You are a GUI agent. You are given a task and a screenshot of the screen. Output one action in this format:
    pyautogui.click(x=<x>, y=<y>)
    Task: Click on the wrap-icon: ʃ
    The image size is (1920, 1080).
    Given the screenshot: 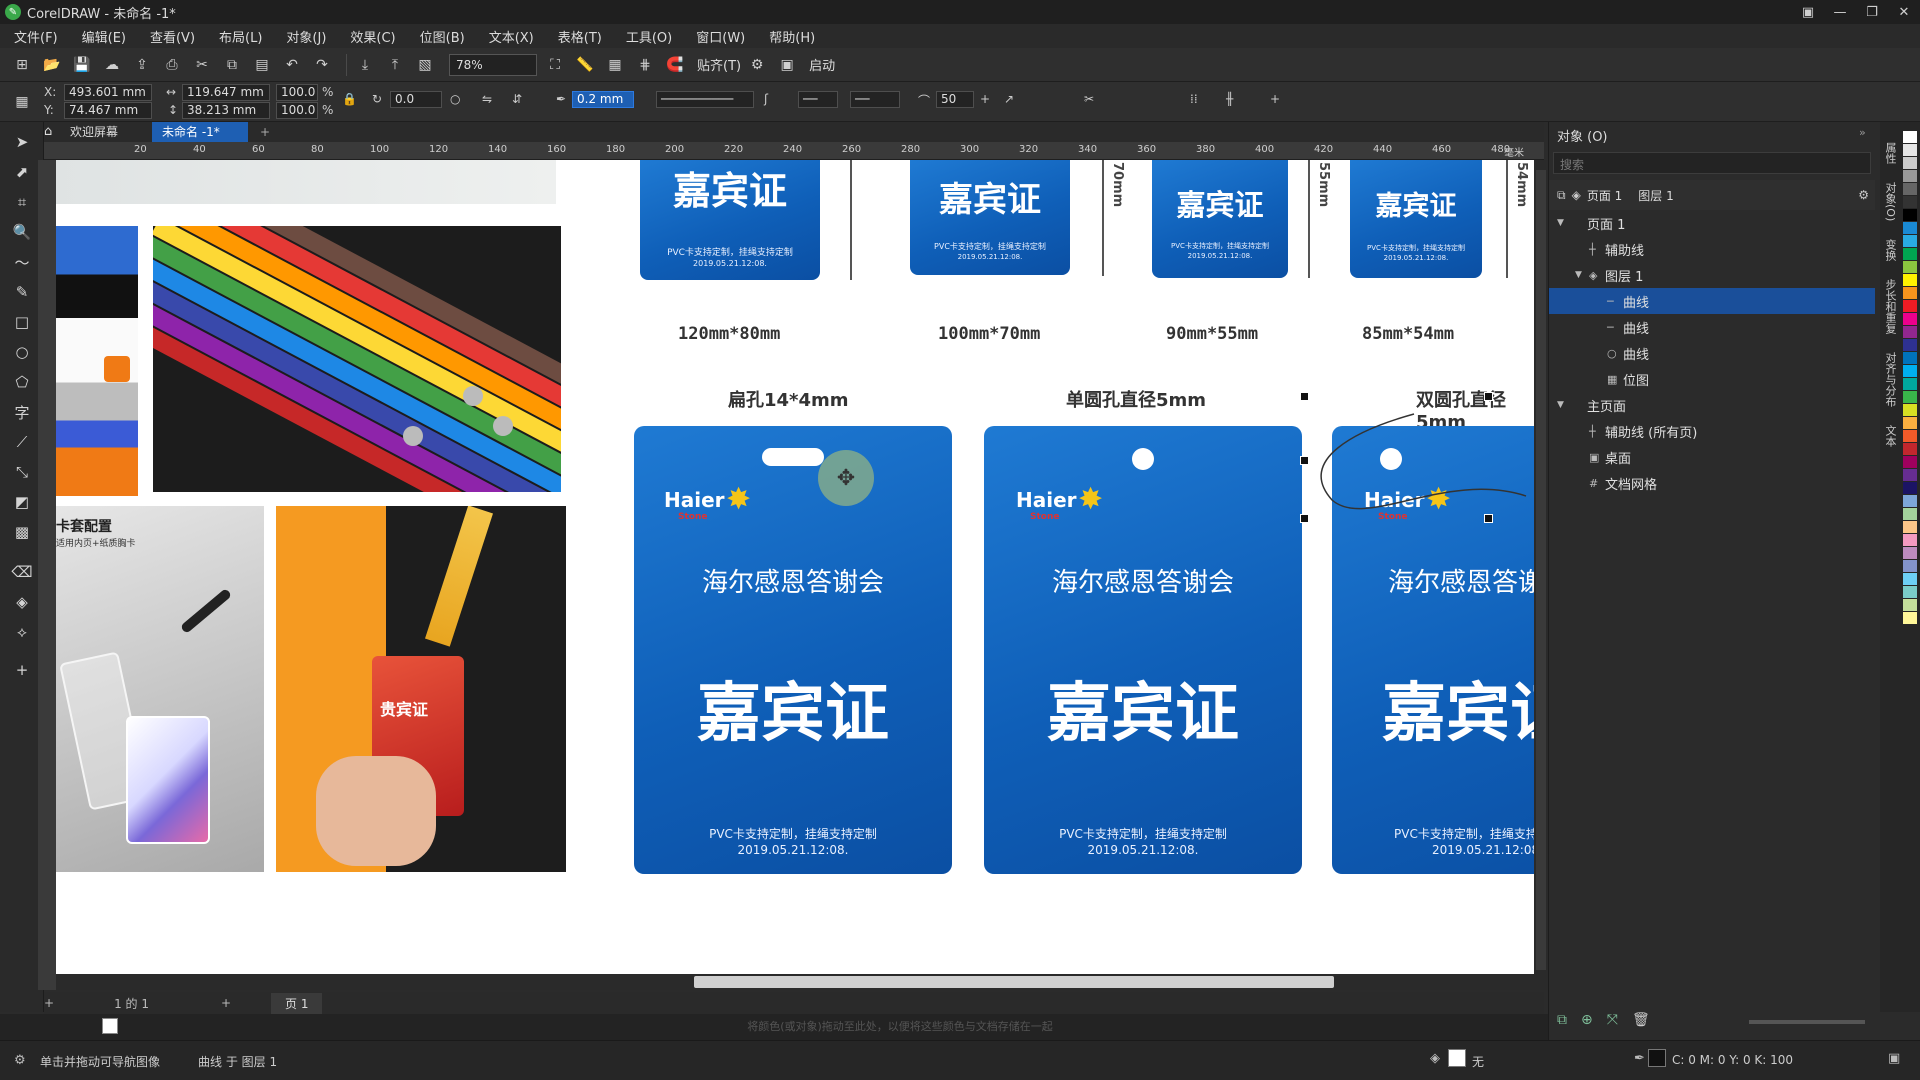 What is the action you would take?
    pyautogui.click(x=766, y=99)
    